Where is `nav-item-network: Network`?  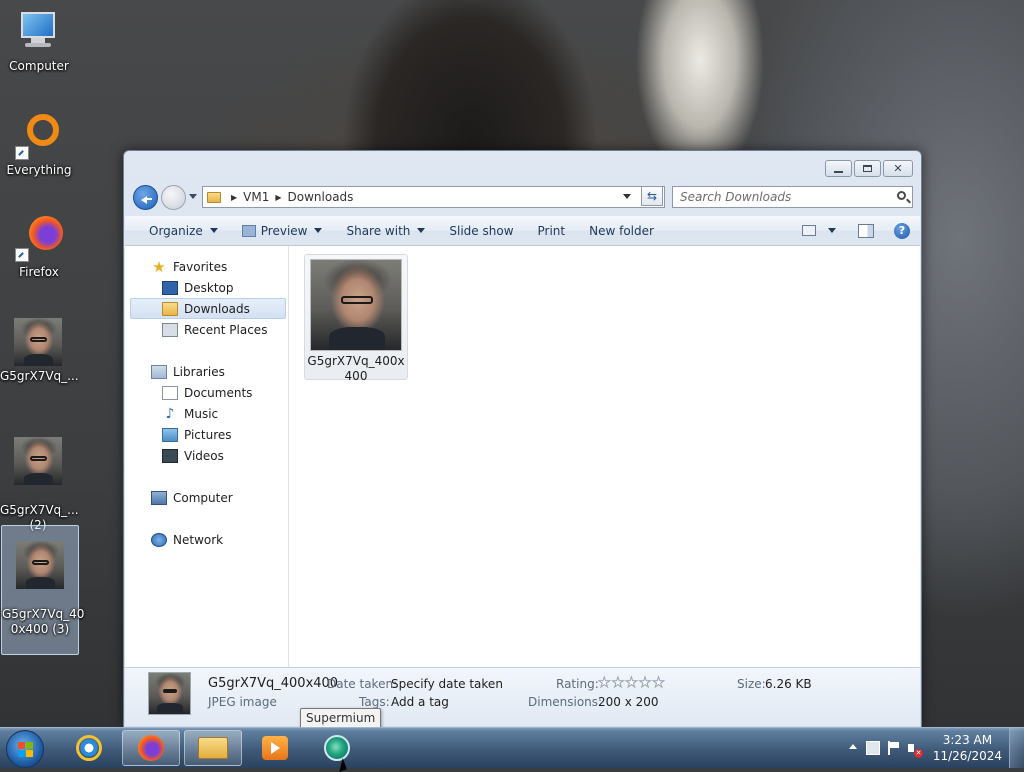 nav-item-network: Network is located at coordinates (206, 539).